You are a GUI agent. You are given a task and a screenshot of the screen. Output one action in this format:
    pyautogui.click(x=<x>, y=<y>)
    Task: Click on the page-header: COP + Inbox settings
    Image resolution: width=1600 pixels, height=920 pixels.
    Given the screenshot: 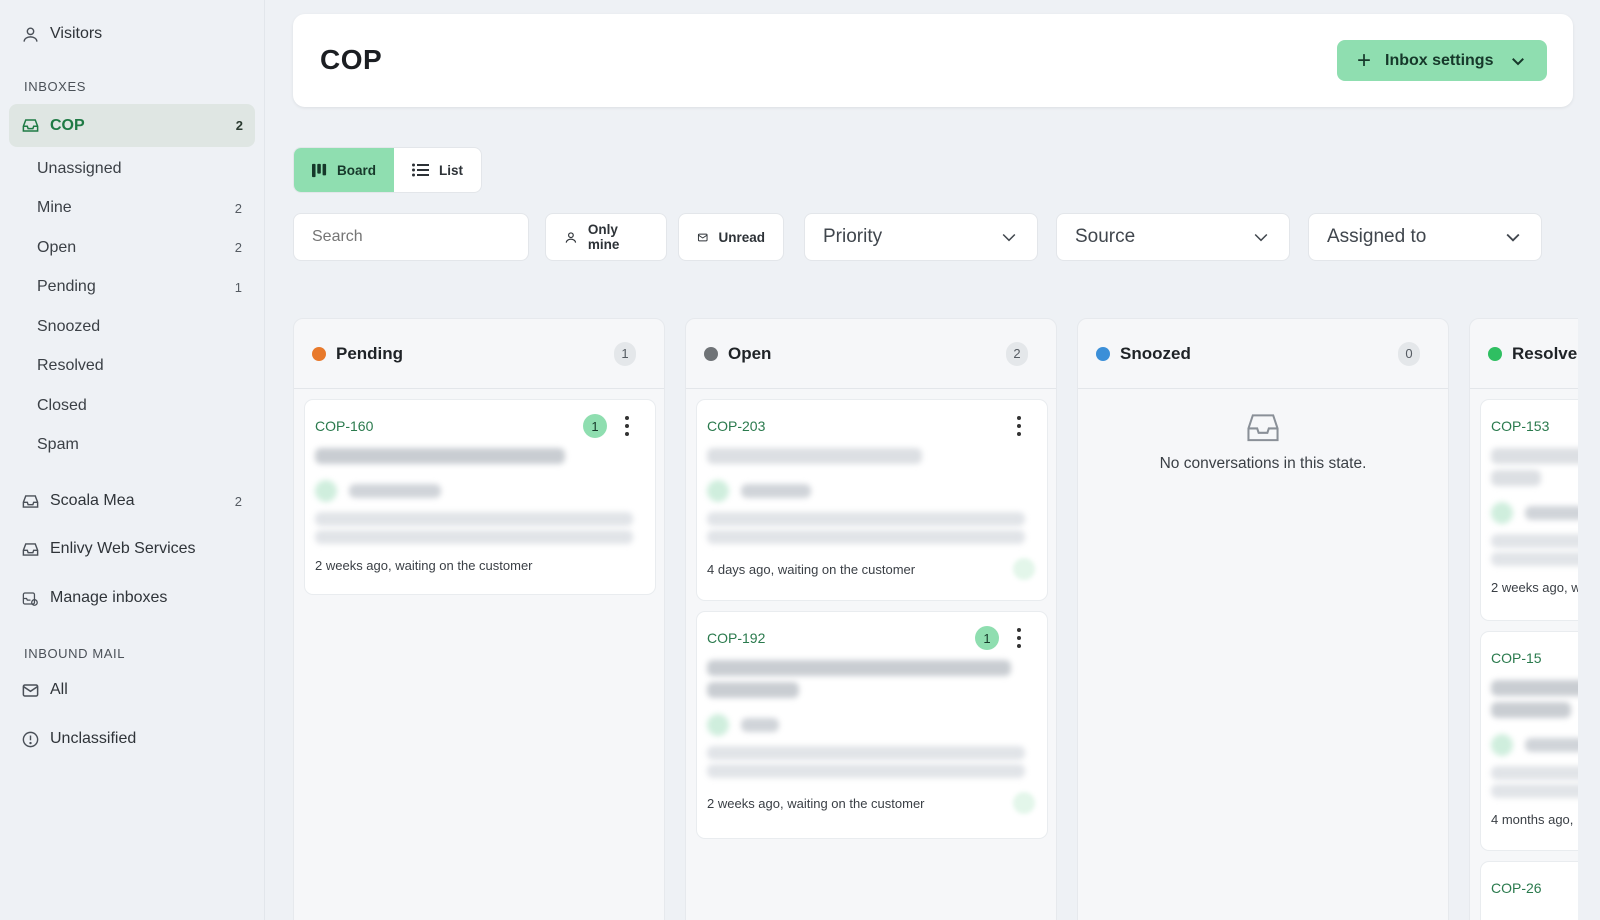 What is the action you would take?
    pyautogui.click(x=933, y=60)
    